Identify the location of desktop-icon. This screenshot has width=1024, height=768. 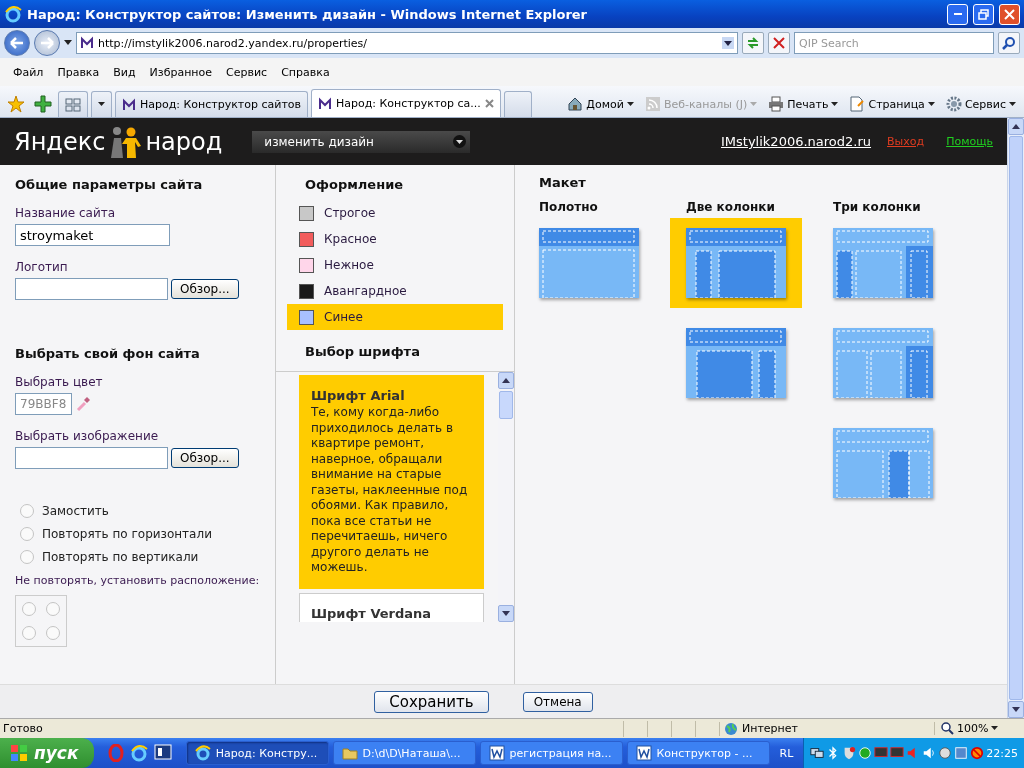
(162, 752).